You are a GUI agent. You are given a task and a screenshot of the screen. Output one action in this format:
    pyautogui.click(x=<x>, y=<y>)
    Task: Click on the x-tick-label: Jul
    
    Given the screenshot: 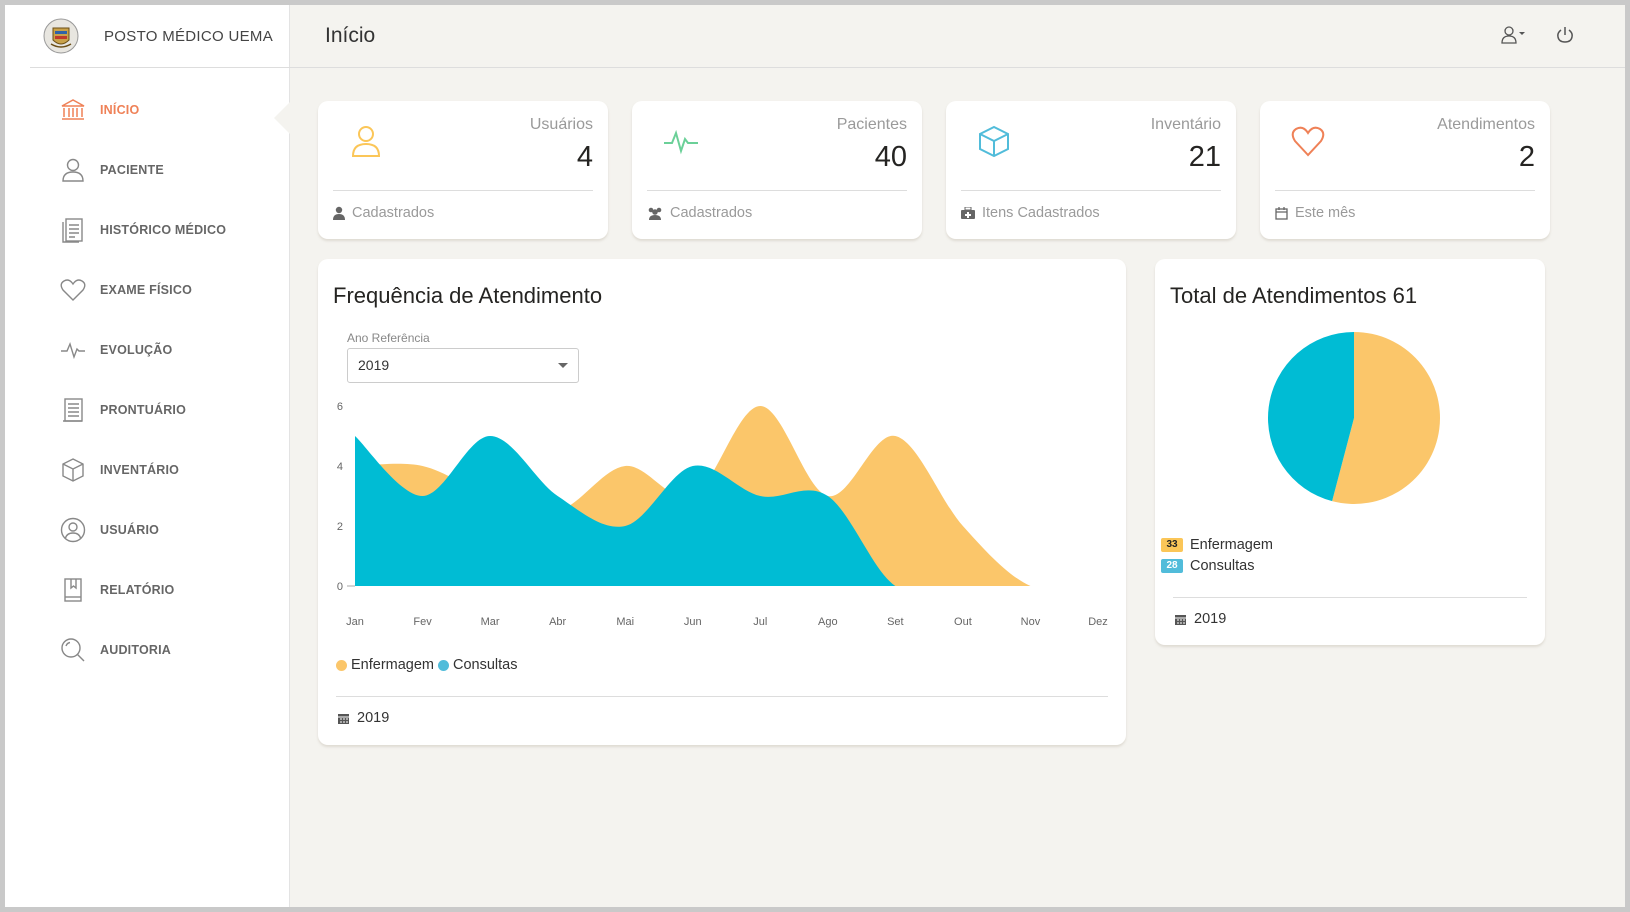 What is the action you would take?
    pyautogui.click(x=760, y=622)
    